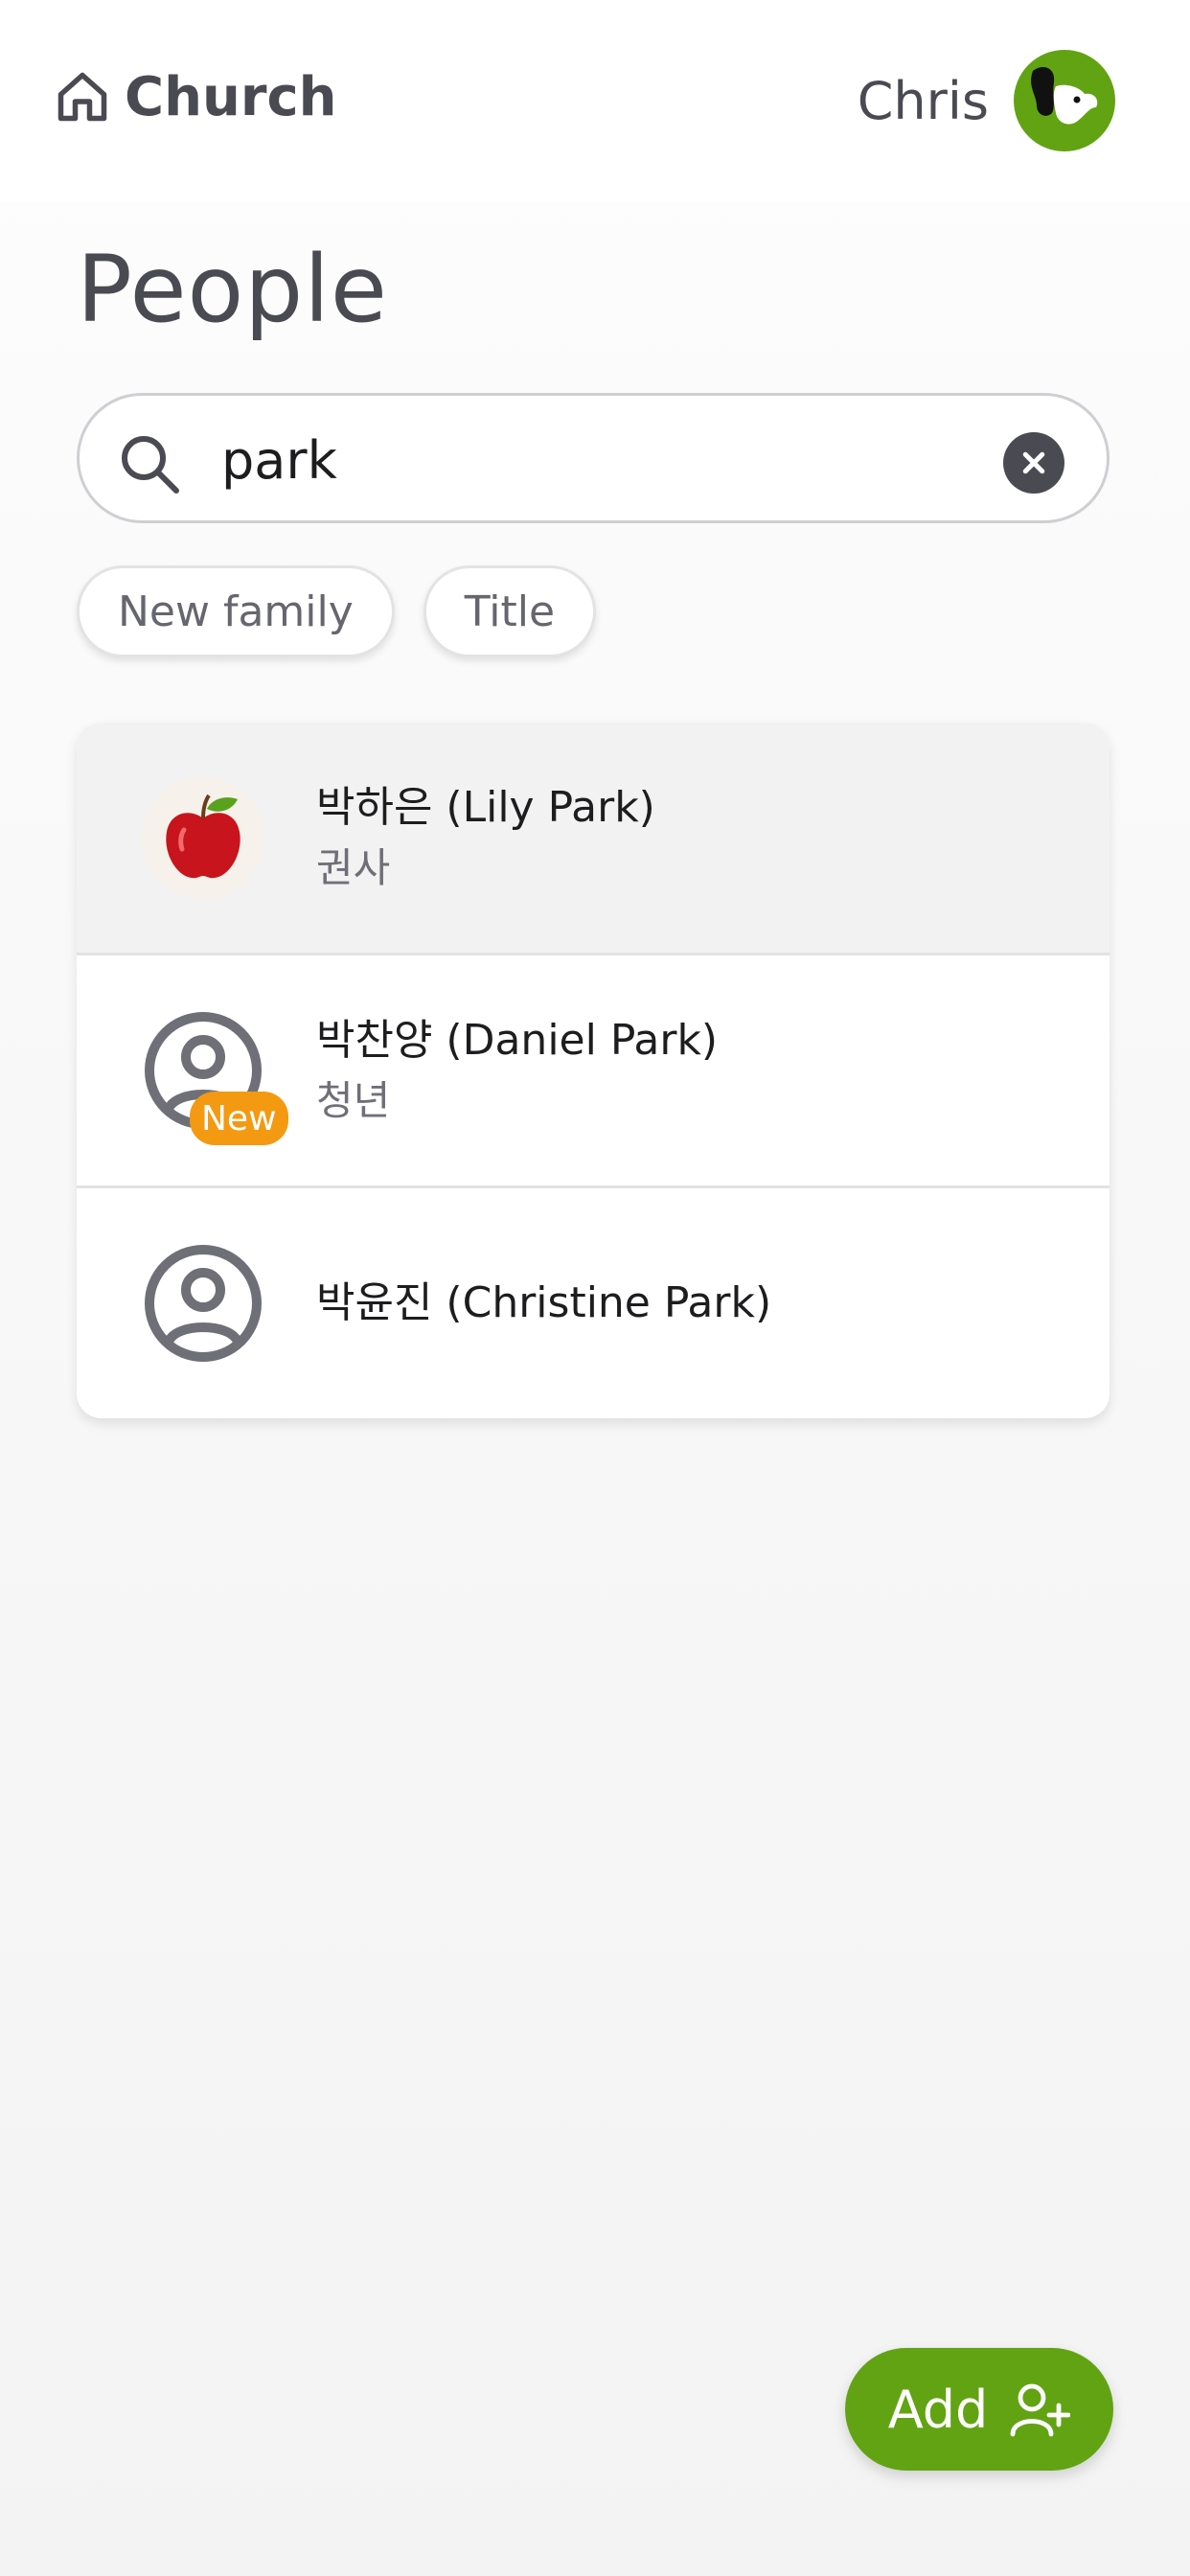 The height and width of the screenshot is (2576, 1190). Describe the element at coordinates (1065, 96) in the screenshot. I see `bird-avatar-icon` at that location.